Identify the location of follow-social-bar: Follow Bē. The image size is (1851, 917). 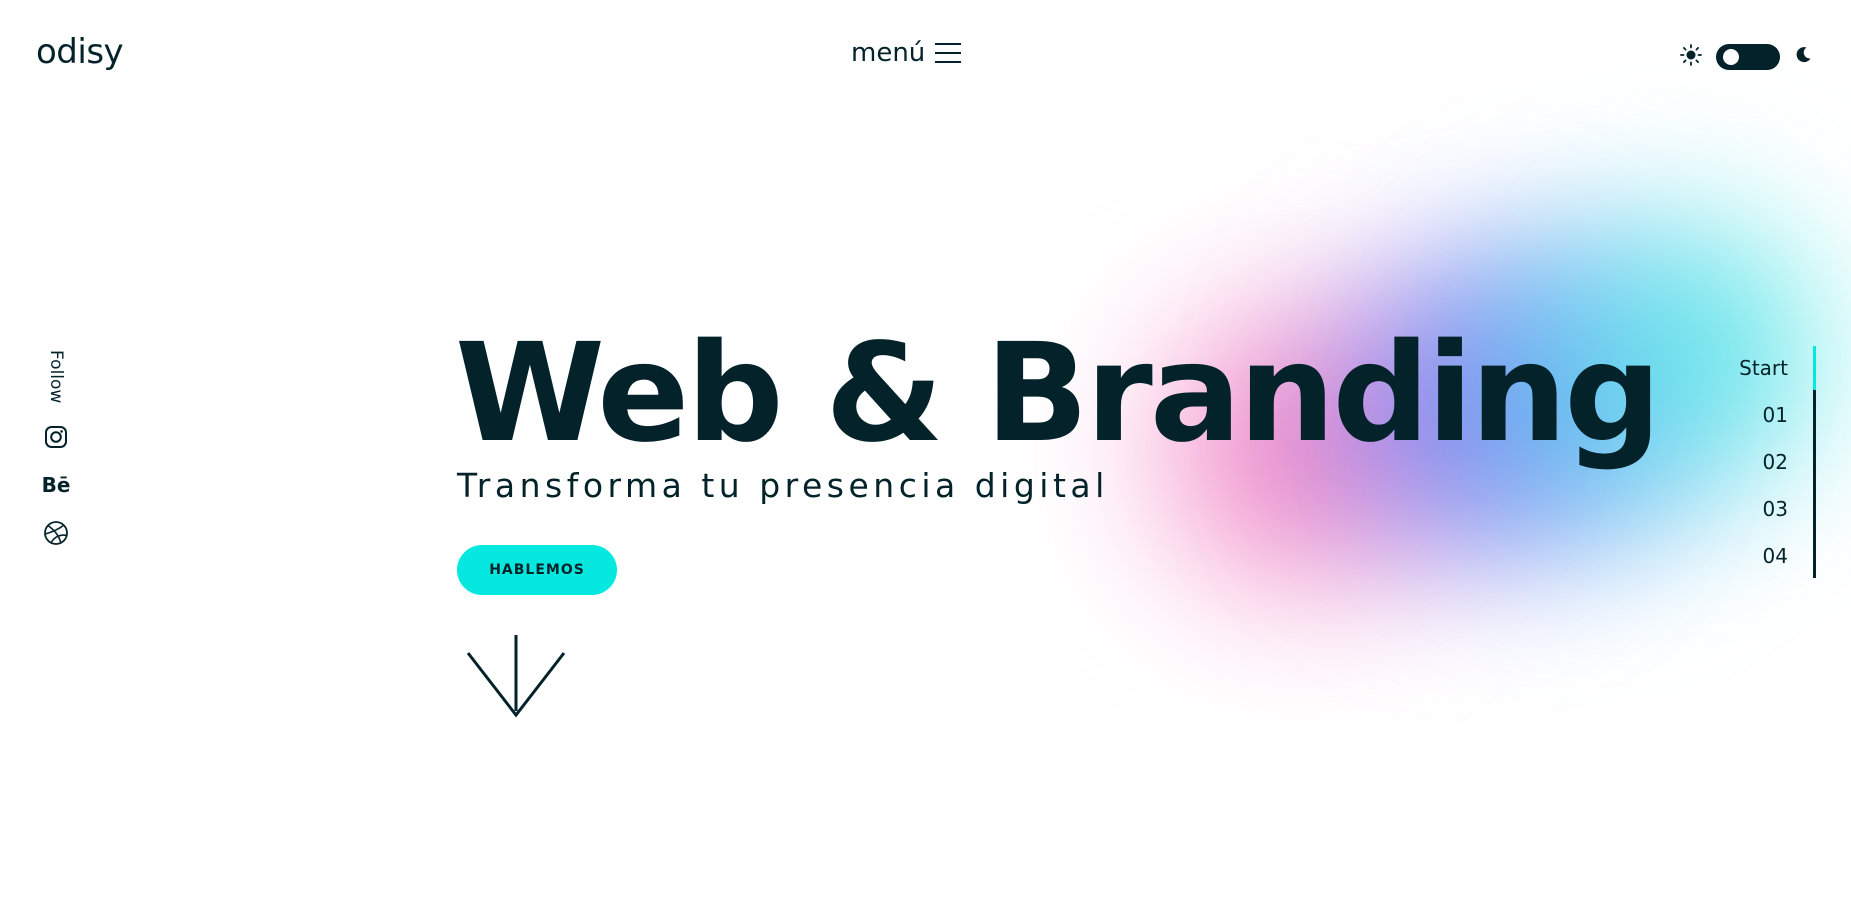
(56, 448).